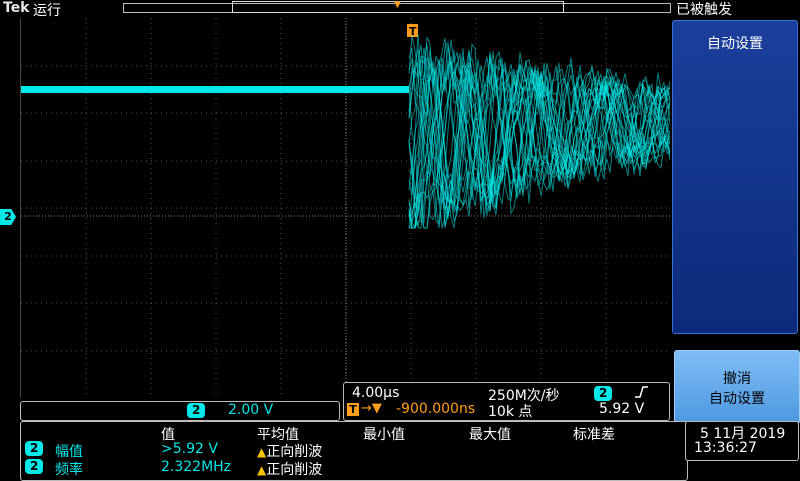 The height and width of the screenshot is (481, 800). I want to click on undo-label: 撤消, so click(737, 379).